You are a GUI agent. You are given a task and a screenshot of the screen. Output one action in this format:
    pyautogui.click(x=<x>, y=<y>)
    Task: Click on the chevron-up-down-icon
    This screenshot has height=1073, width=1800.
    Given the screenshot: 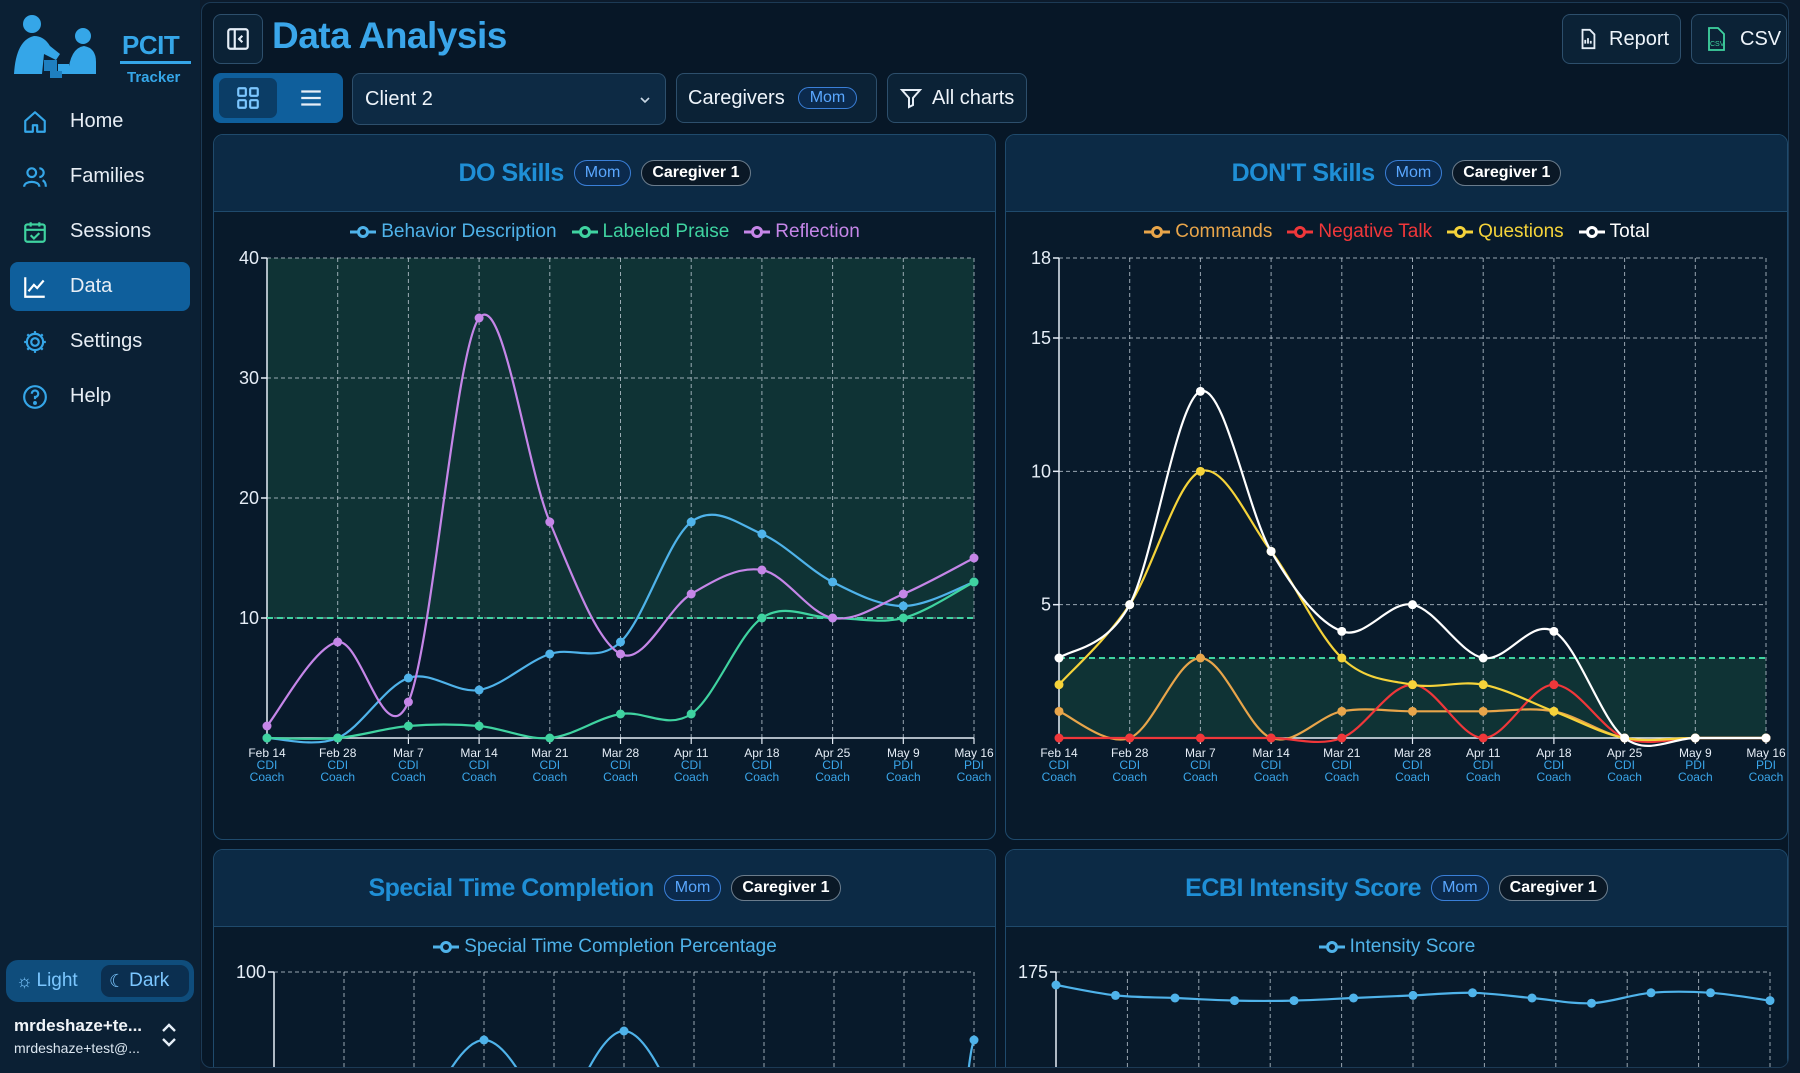 What is the action you would take?
    pyautogui.click(x=169, y=1035)
    